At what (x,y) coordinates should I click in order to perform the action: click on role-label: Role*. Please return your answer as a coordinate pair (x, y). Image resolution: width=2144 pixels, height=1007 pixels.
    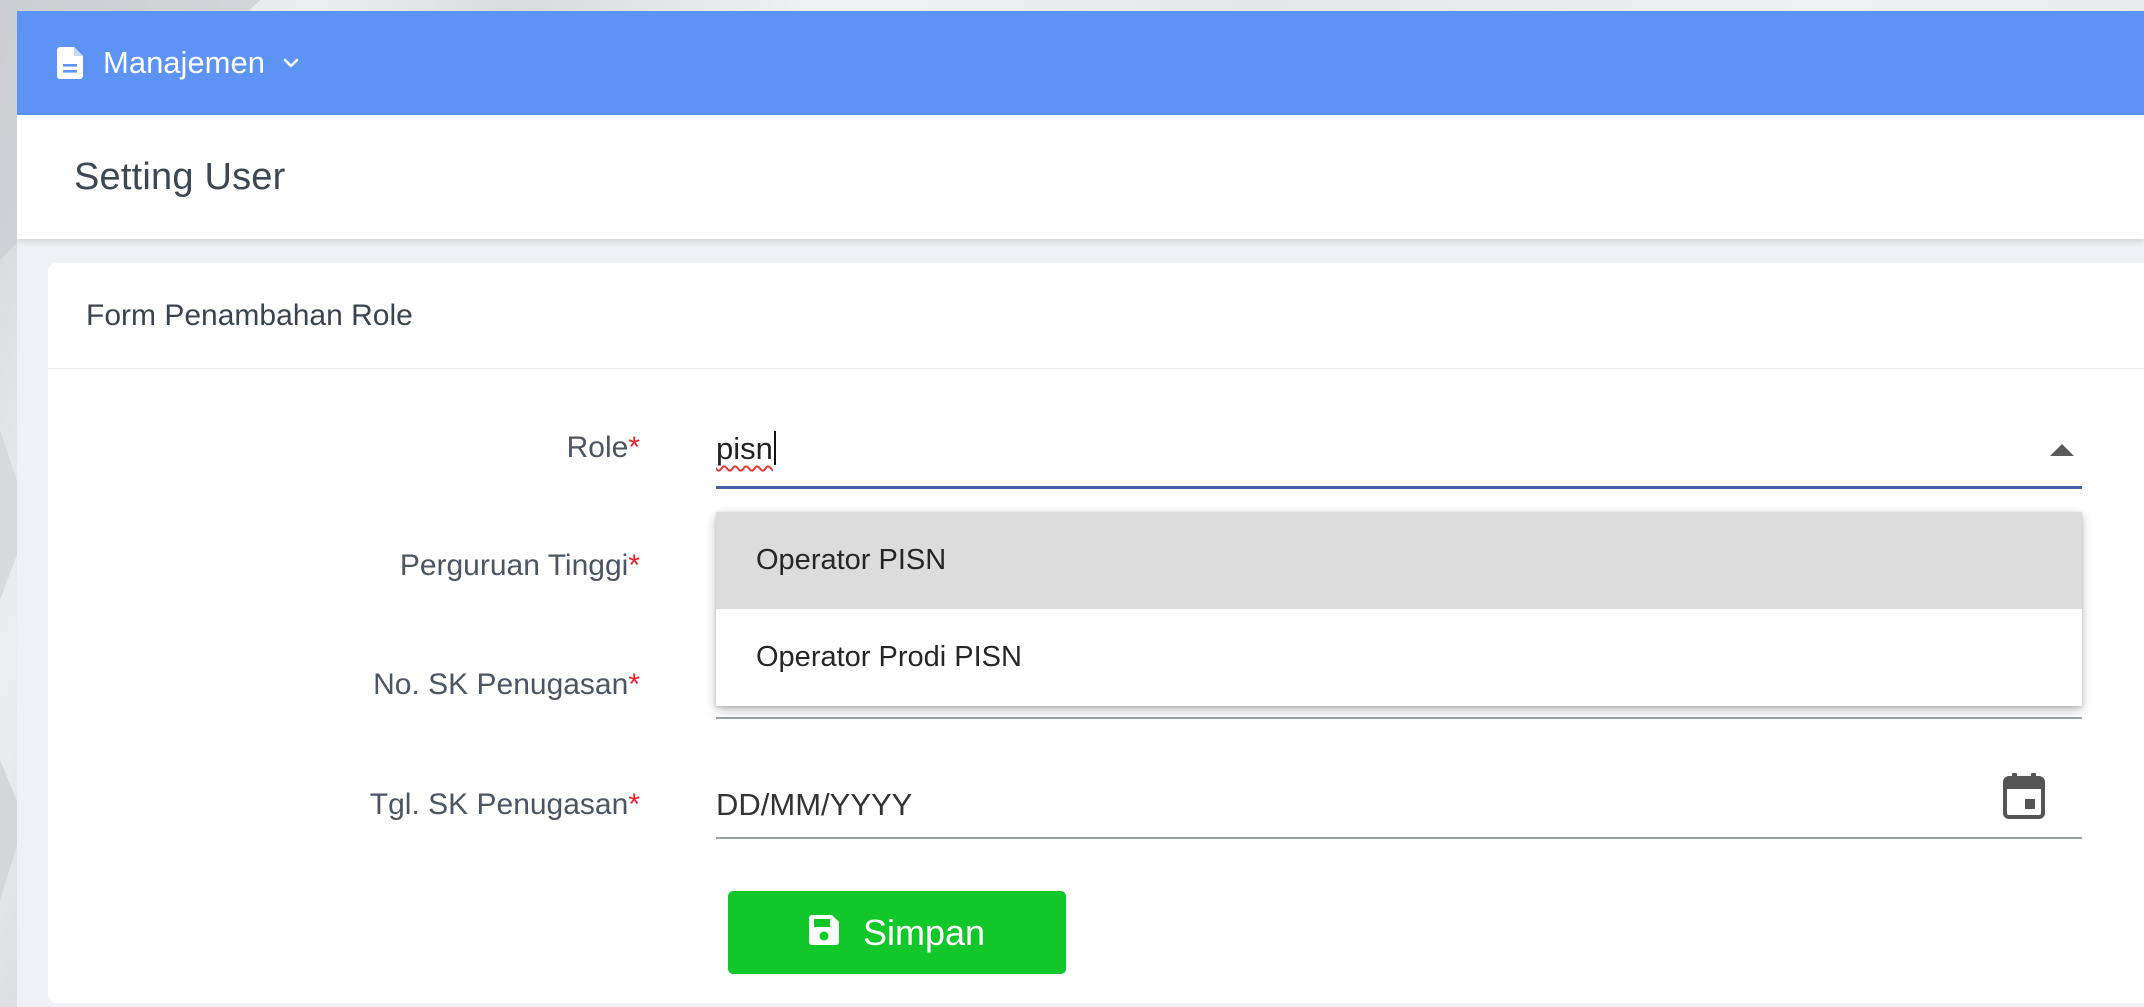
    Looking at the image, I should click on (603, 448).